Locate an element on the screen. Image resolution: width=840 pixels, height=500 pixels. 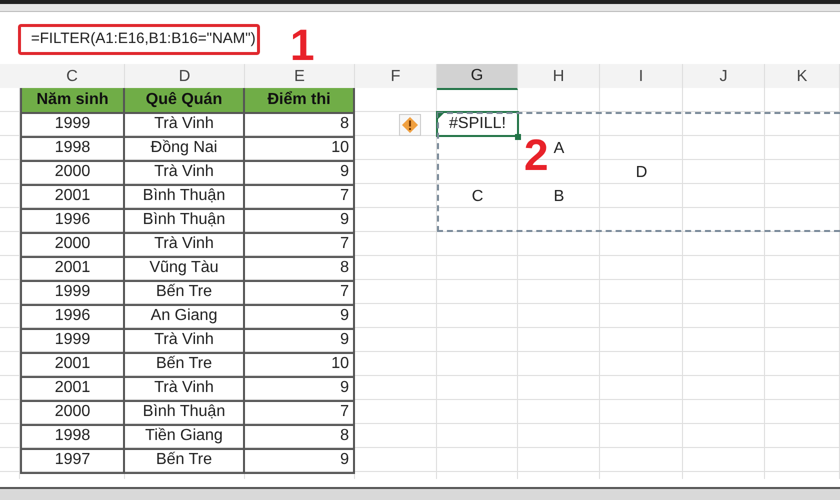
table-cell: An Giang is located at coordinates (185, 317).